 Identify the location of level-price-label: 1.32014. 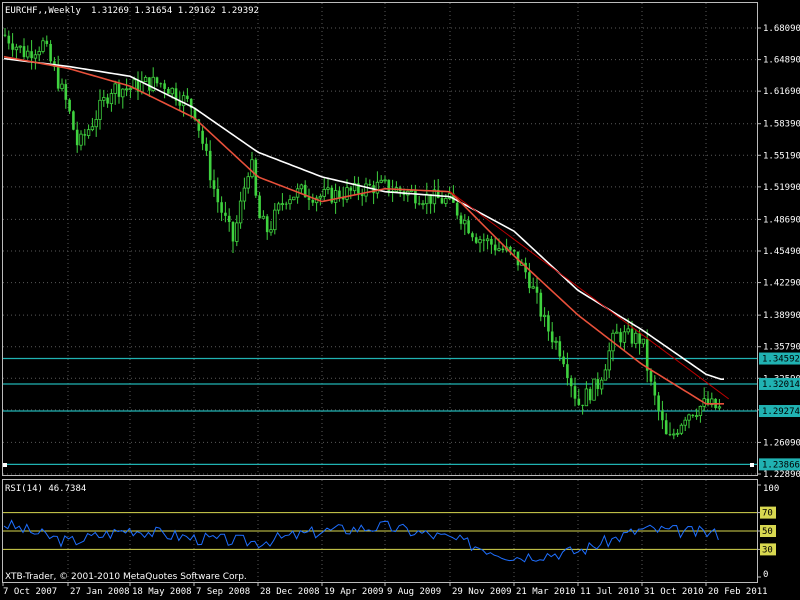
(781, 385).